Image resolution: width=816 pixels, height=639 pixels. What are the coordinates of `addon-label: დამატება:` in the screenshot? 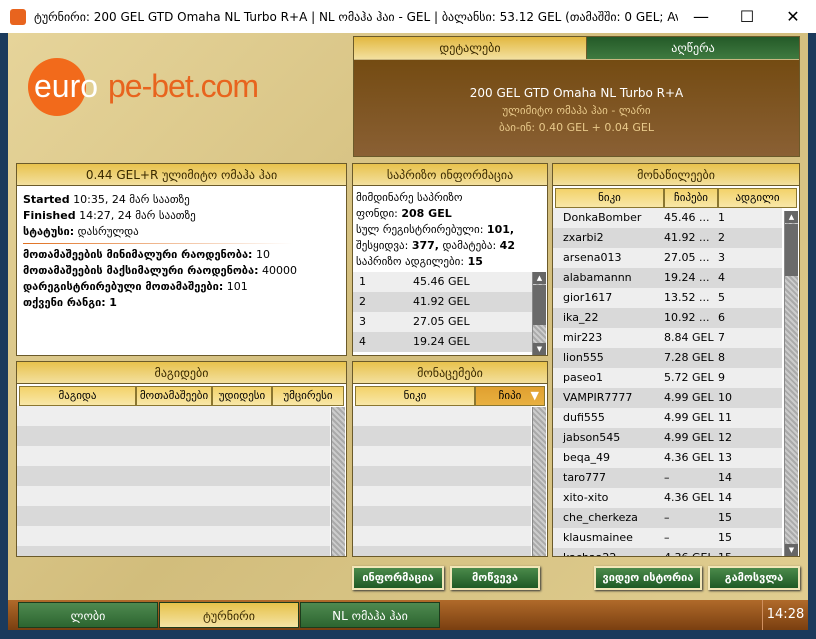 It's located at (469, 245).